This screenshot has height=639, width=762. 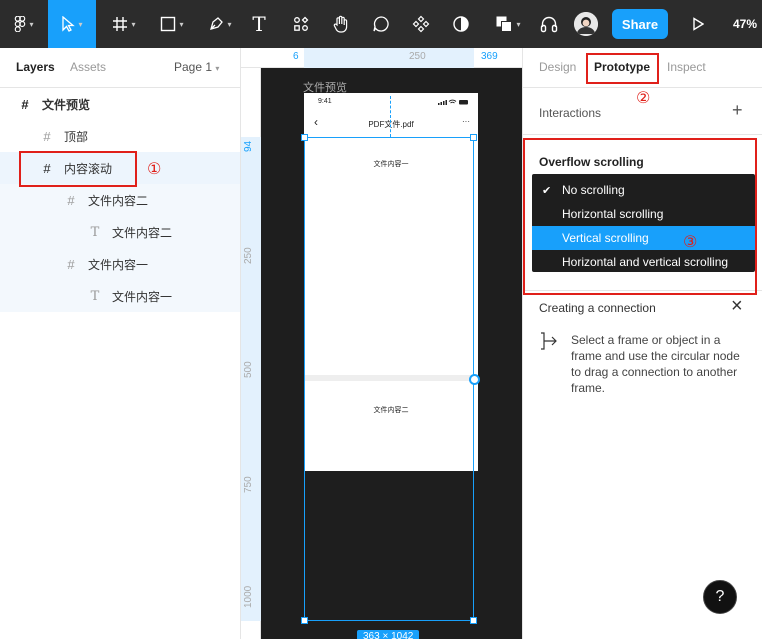 I want to click on frame-tool-button: ▾, so click(x=124, y=24).